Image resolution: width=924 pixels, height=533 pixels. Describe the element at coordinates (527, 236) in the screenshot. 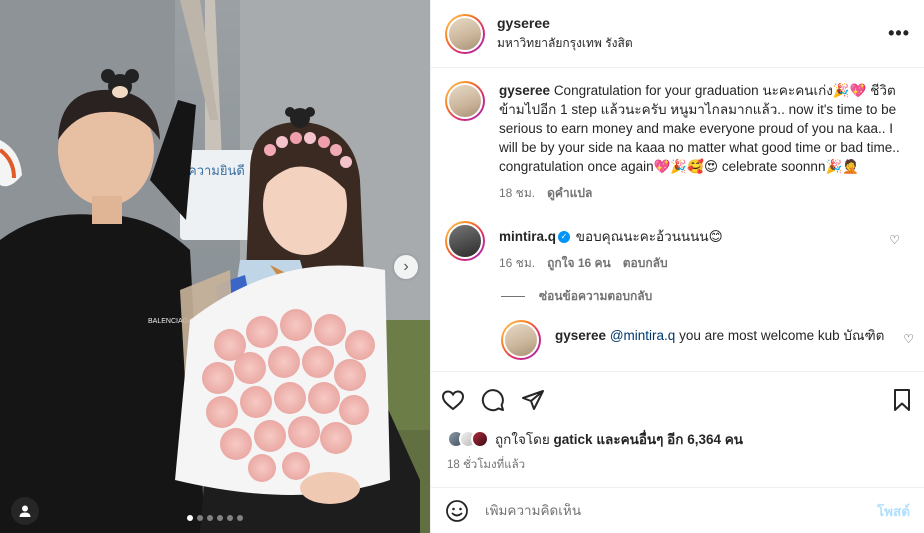

I see `commenter-username: mintira.q` at that location.